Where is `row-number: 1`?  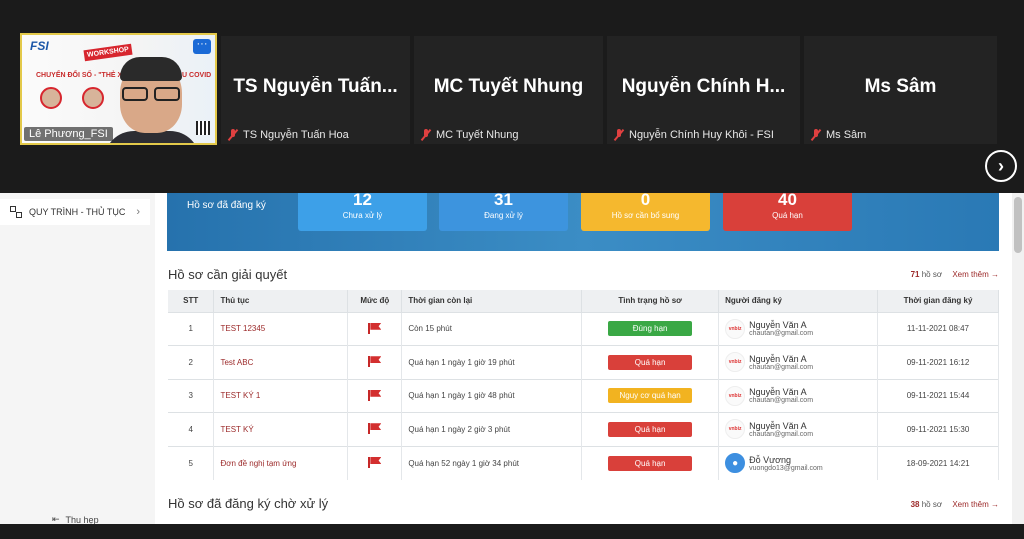
row-number: 1 is located at coordinates (191, 328).